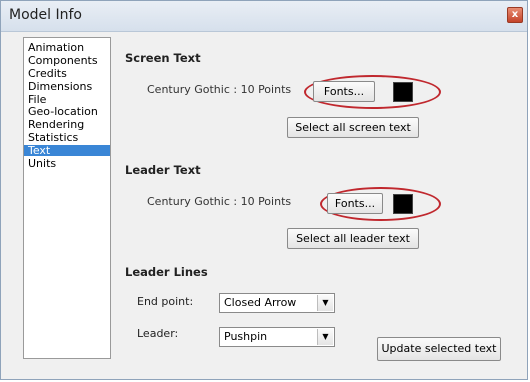 This screenshot has height=382, width=530. What do you see at coordinates (219, 201) in the screenshot?
I see `leader-text-font-info: Century Gothic : 10 Points` at bounding box center [219, 201].